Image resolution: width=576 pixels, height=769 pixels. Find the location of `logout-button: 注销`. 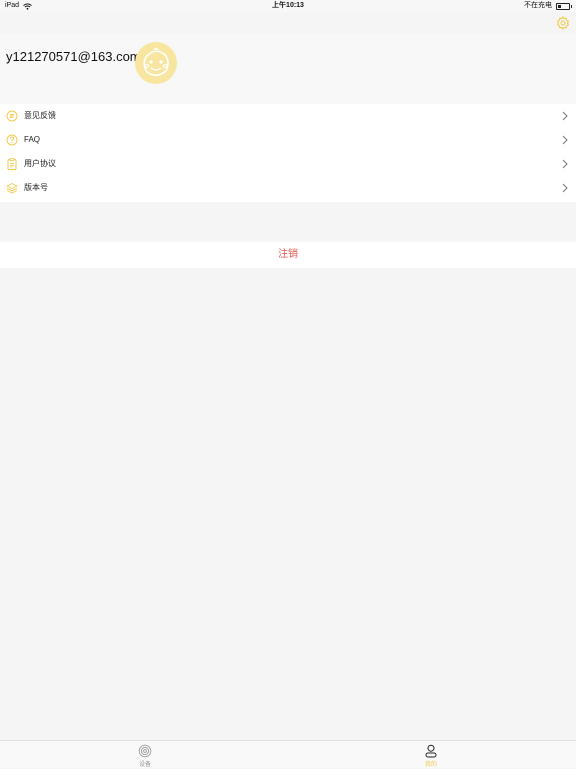

logout-button: 注销 is located at coordinates (288, 255).